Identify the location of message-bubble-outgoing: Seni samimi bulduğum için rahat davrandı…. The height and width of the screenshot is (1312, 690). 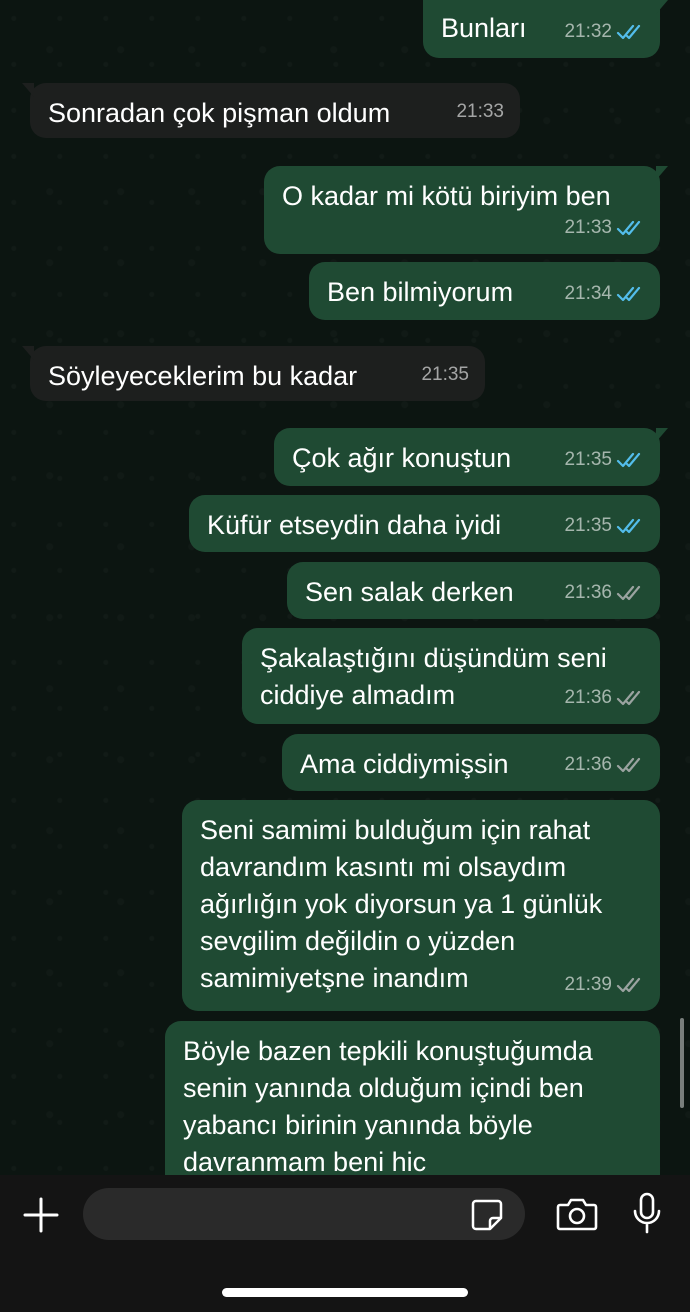
(421, 905).